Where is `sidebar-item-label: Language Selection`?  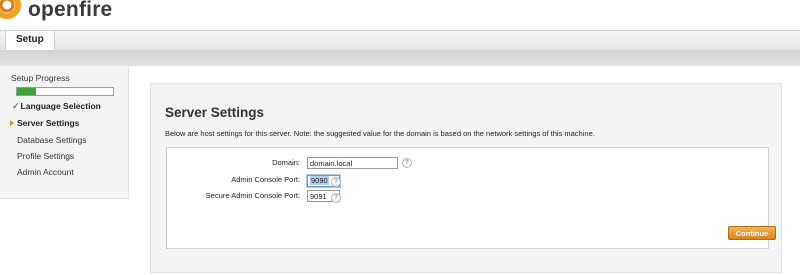
sidebar-item-label: Language Selection is located at coordinates (60, 106).